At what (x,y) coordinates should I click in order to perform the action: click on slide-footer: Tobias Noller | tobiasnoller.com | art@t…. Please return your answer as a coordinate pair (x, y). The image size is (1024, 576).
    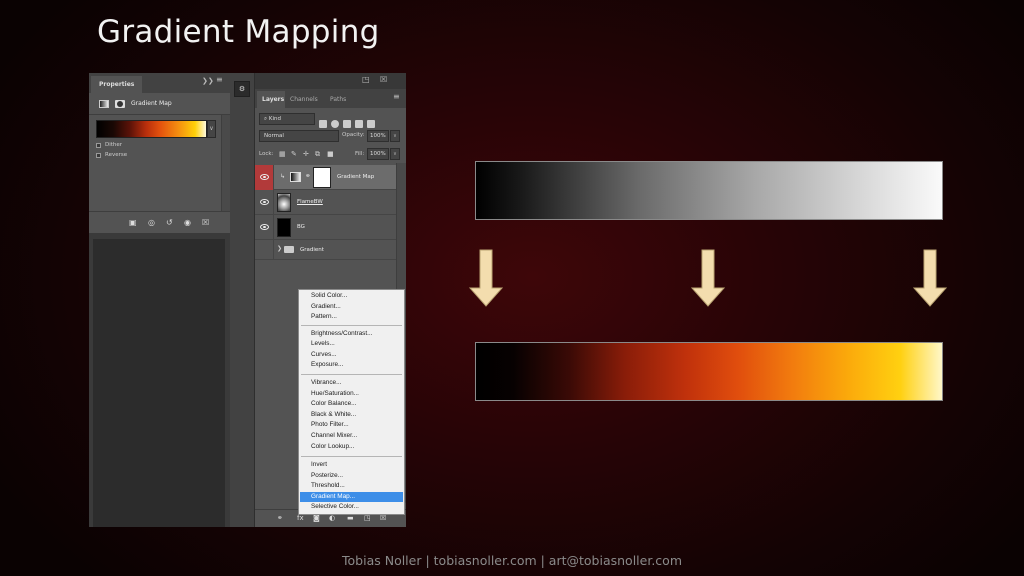
    Looking at the image, I should click on (512, 560).